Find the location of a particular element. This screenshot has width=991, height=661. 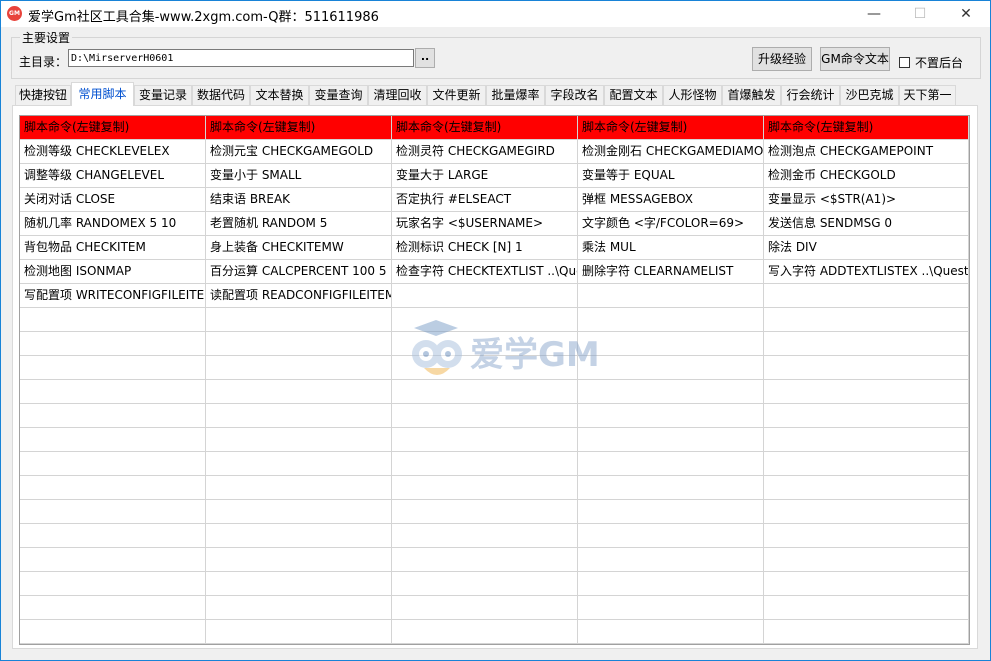

command-cell: 身上装备 CHECKITEMW is located at coordinates (299, 248).